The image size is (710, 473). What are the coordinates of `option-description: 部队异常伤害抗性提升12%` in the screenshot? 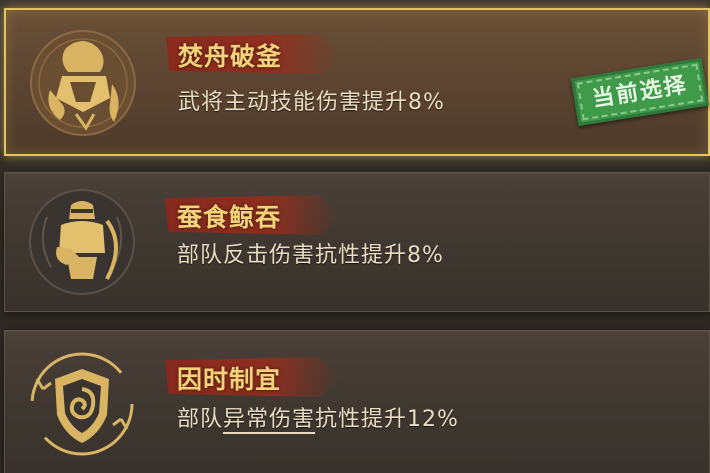 It's located at (318, 417).